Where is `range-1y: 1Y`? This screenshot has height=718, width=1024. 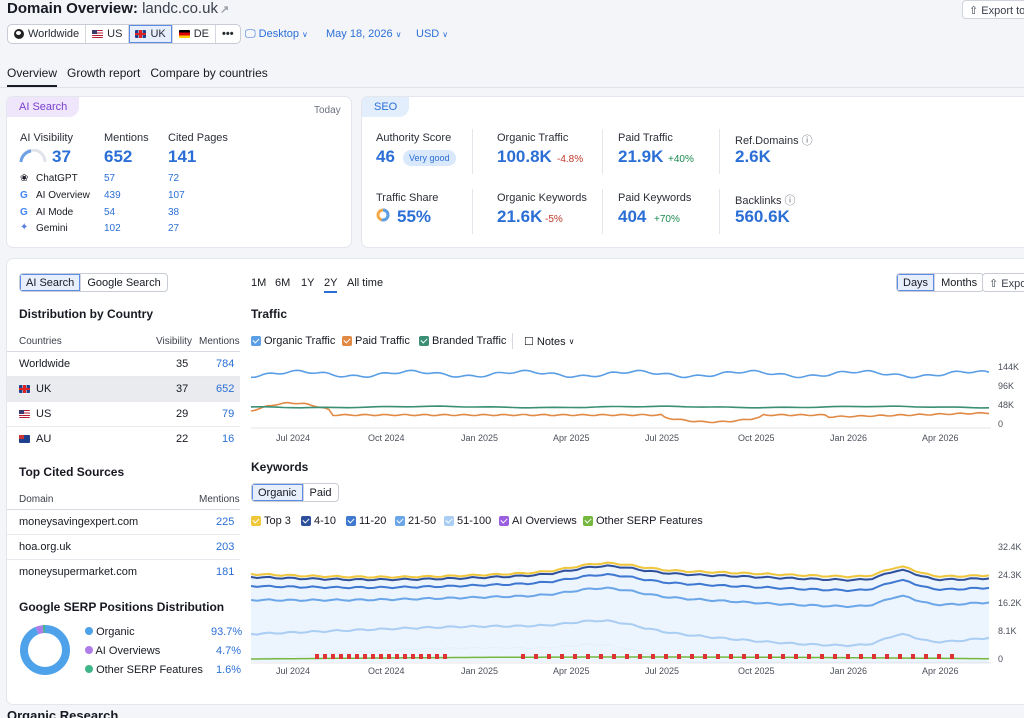 range-1y: 1Y is located at coordinates (307, 283).